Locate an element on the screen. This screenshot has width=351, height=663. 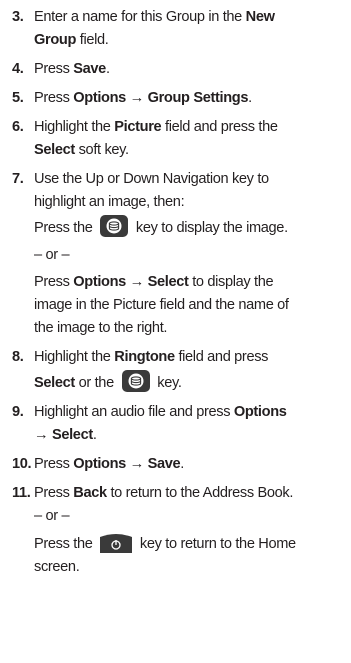
step-number: 9. is located at coordinates (18, 412).